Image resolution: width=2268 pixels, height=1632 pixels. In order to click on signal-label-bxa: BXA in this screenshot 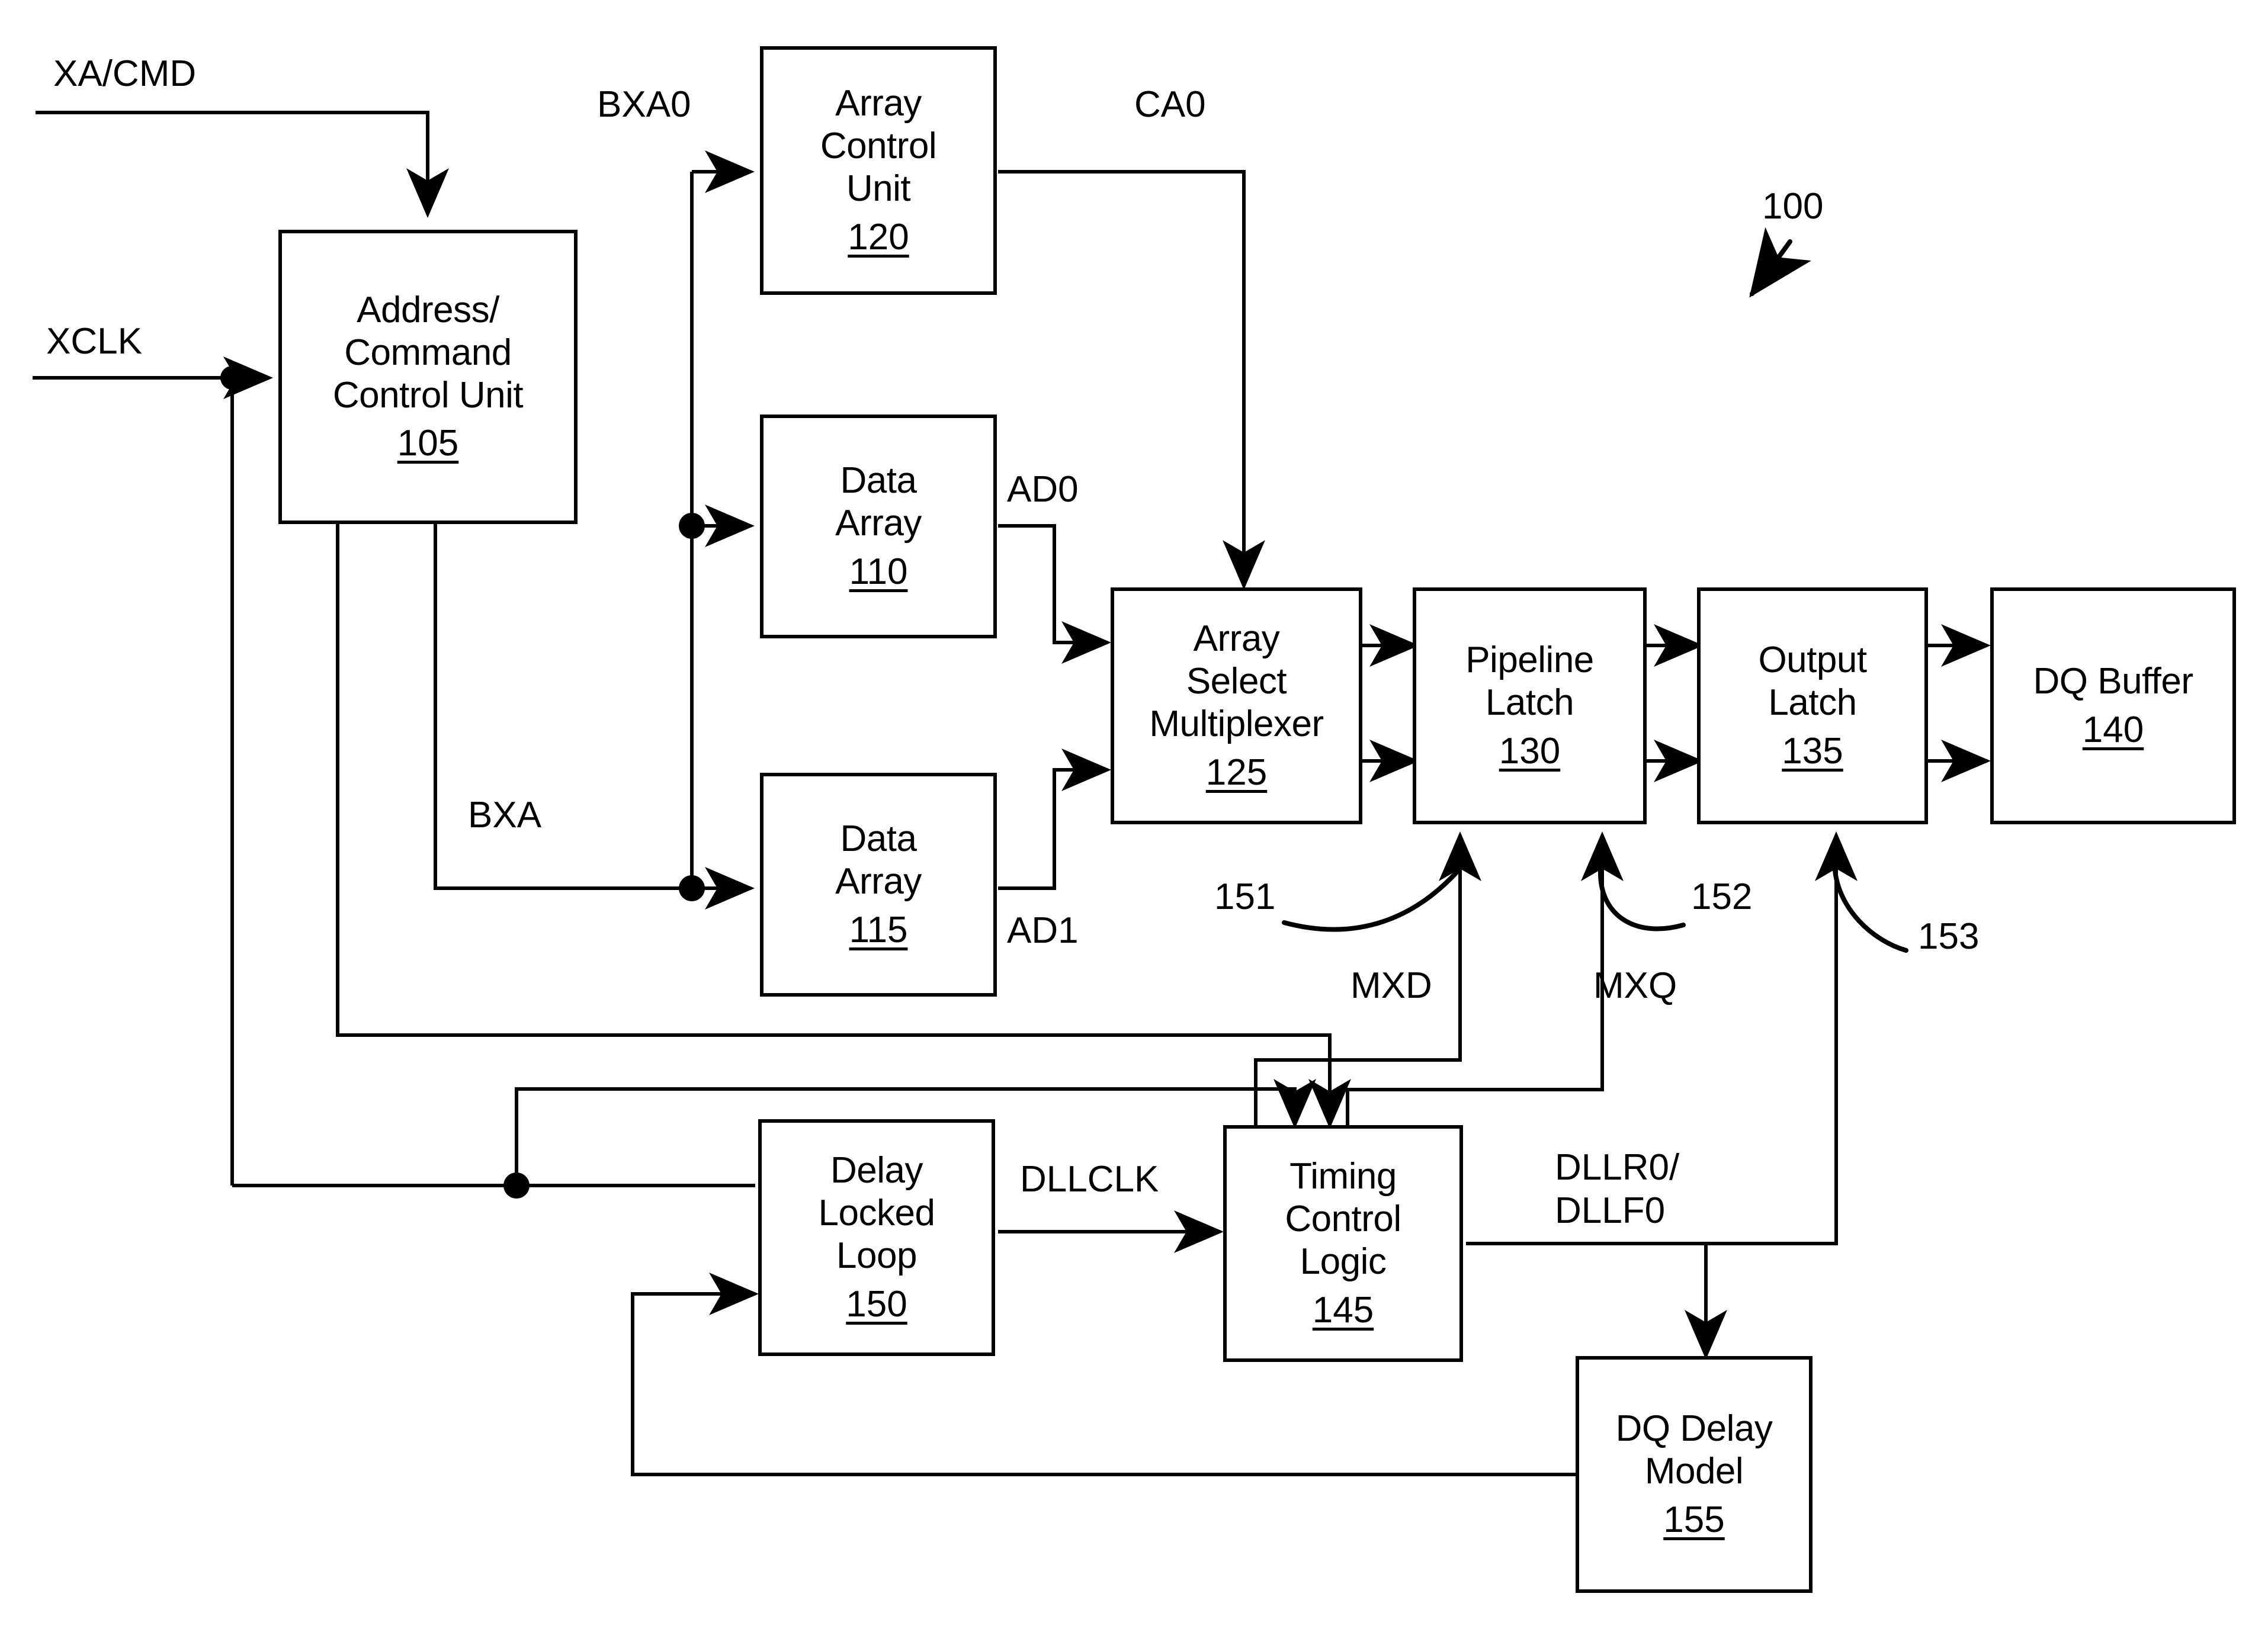, I will do `click(505, 815)`.